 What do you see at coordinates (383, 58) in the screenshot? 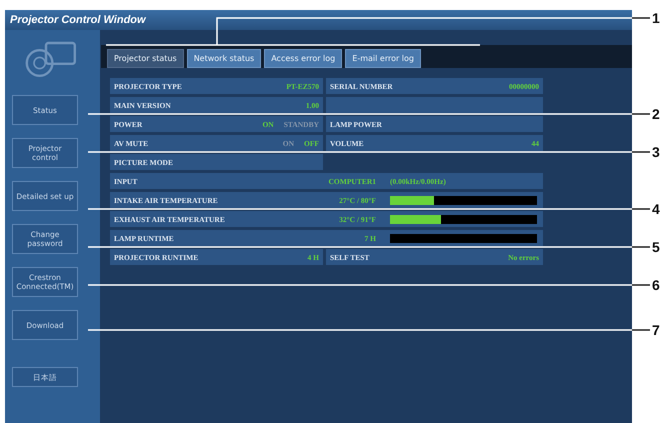
I see `tab: E-mail error log` at bounding box center [383, 58].